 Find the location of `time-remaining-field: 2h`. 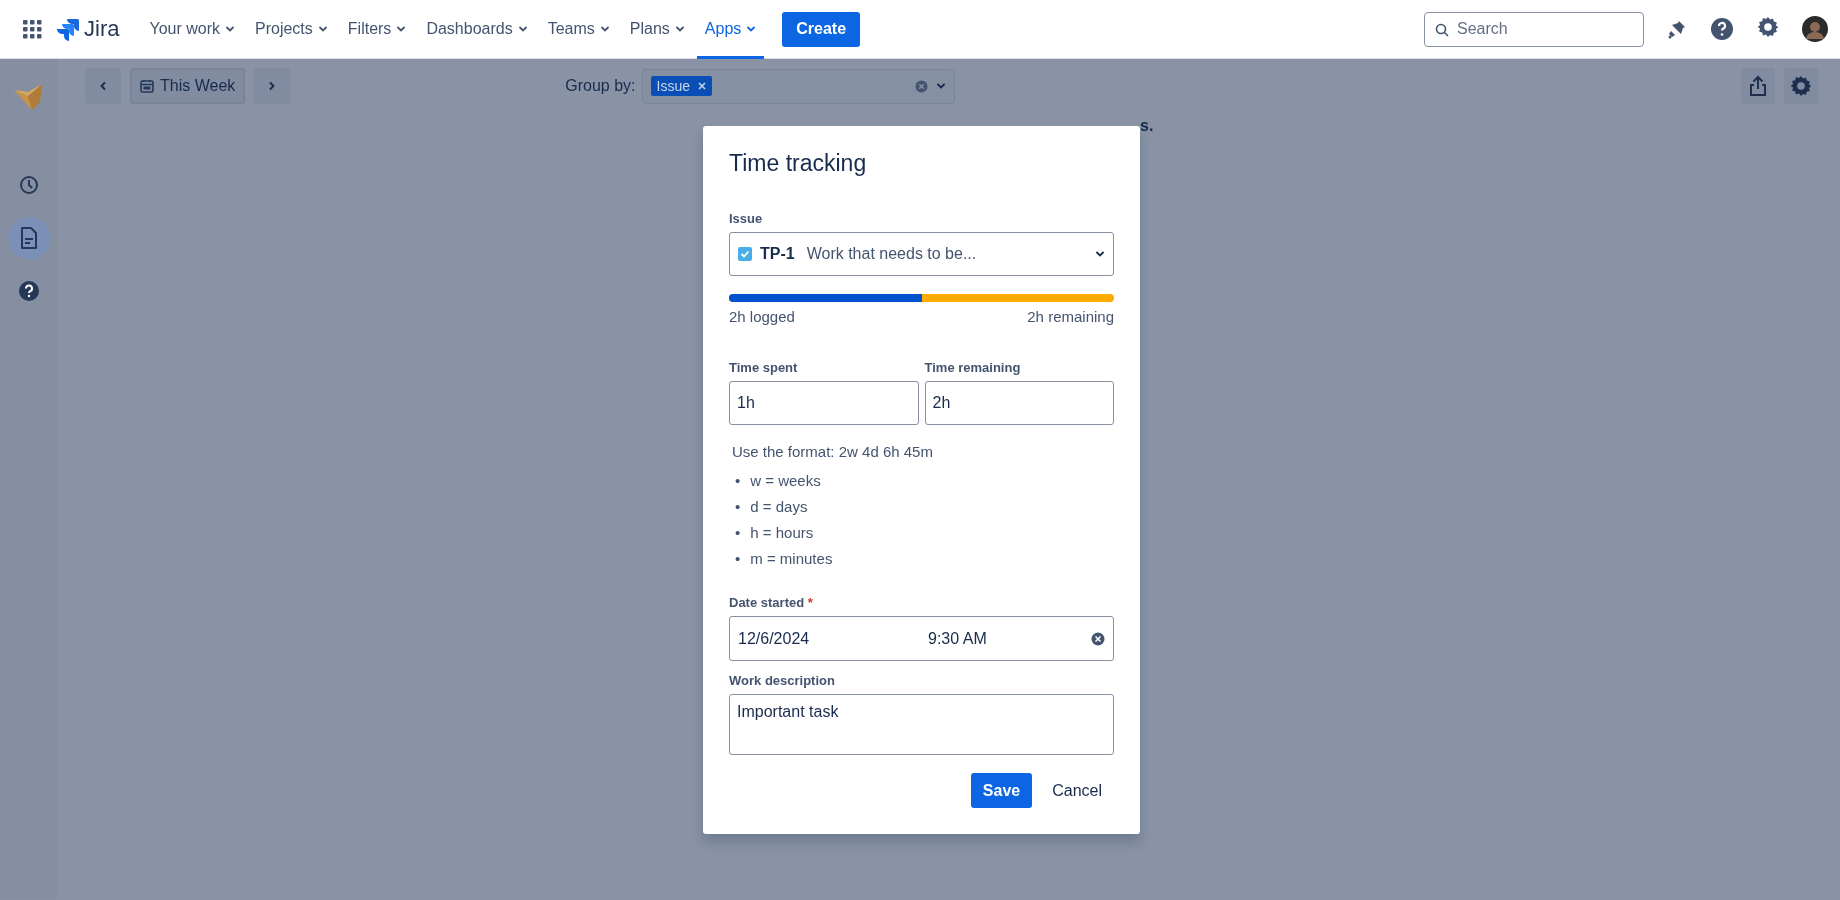

time-remaining-field: 2h is located at coordinates (1019, 403).